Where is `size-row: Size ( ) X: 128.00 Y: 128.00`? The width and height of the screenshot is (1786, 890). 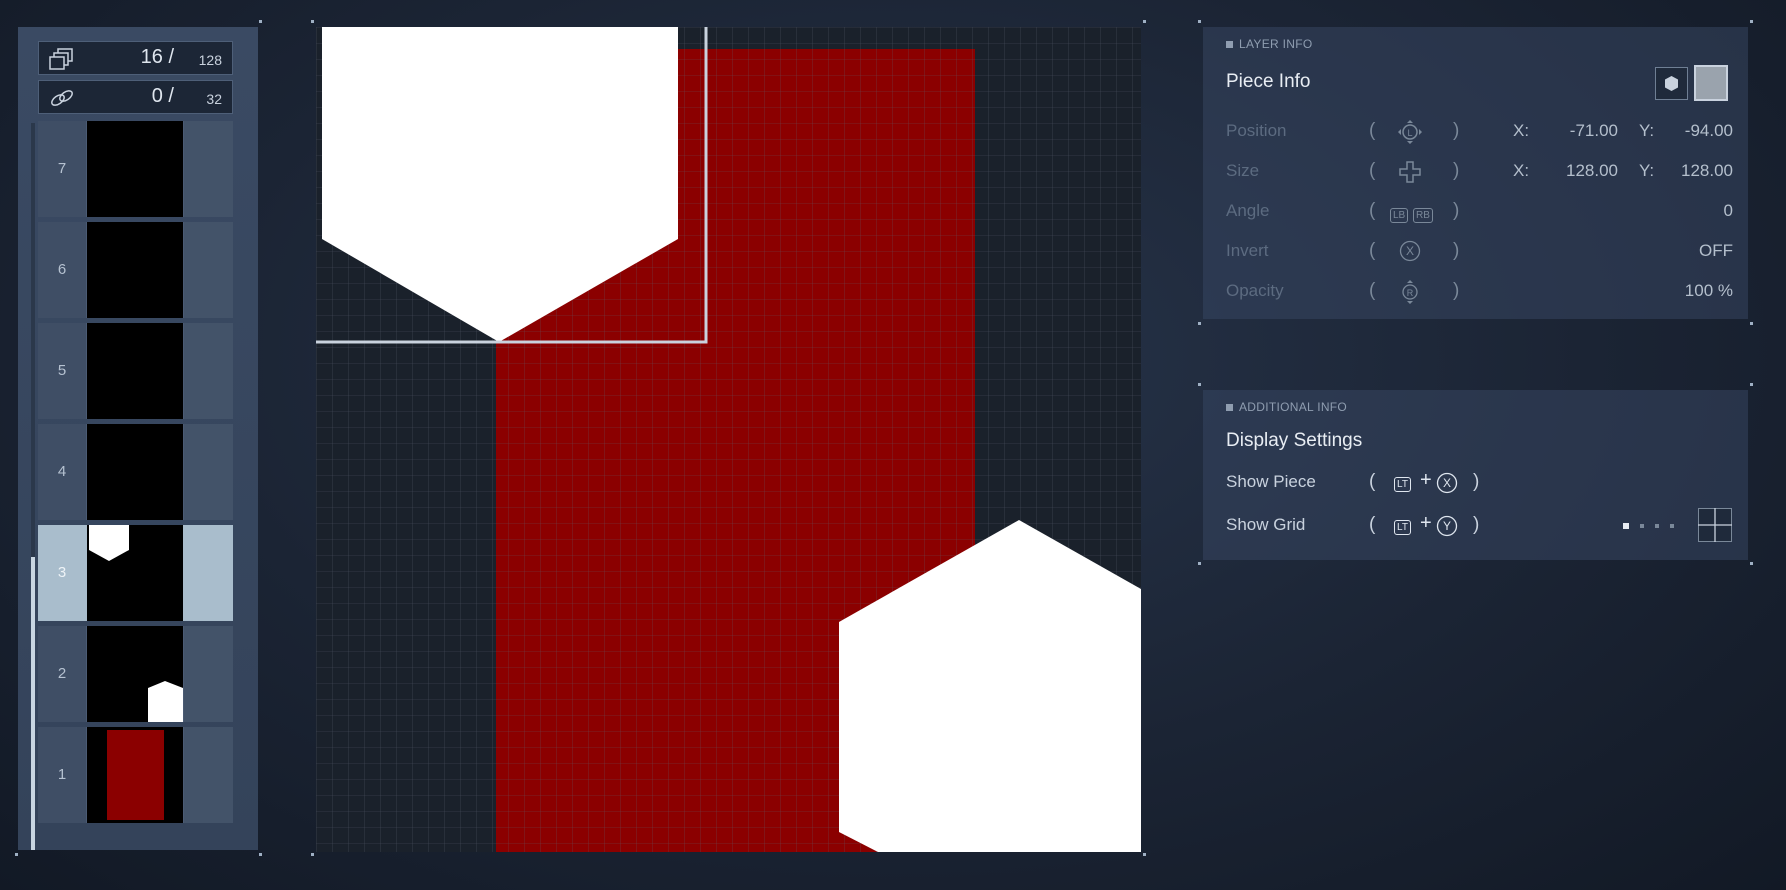 size-row: Size ( ) X: 128.00 Y: 128.00 is located at coordinates (1479, 172).